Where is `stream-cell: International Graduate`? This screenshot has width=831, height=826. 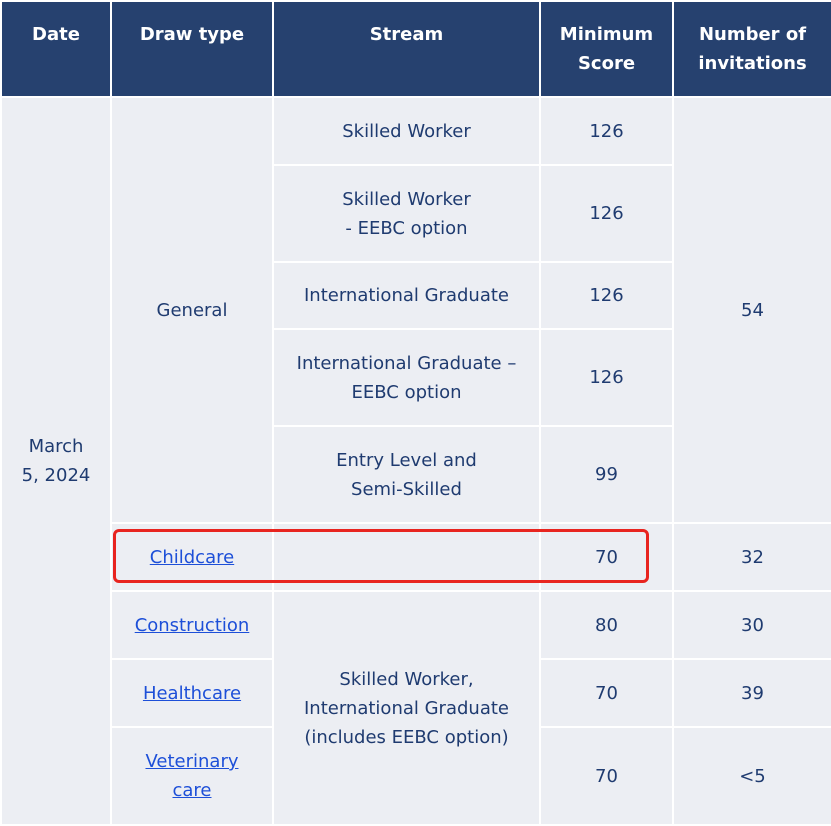 stream-cell: International Graduate is located at coordinates (406, 295).